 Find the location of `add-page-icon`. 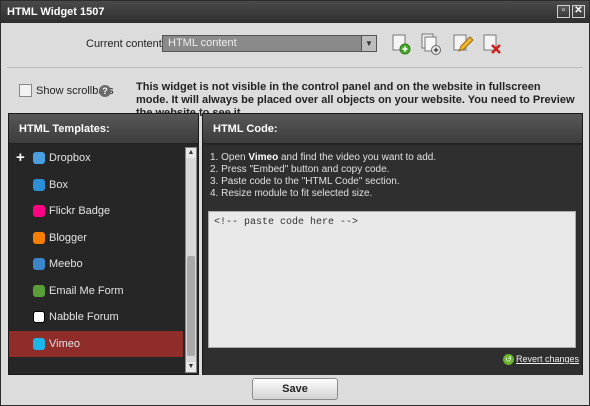

add-page-icon is located at coordinates (401, 44).